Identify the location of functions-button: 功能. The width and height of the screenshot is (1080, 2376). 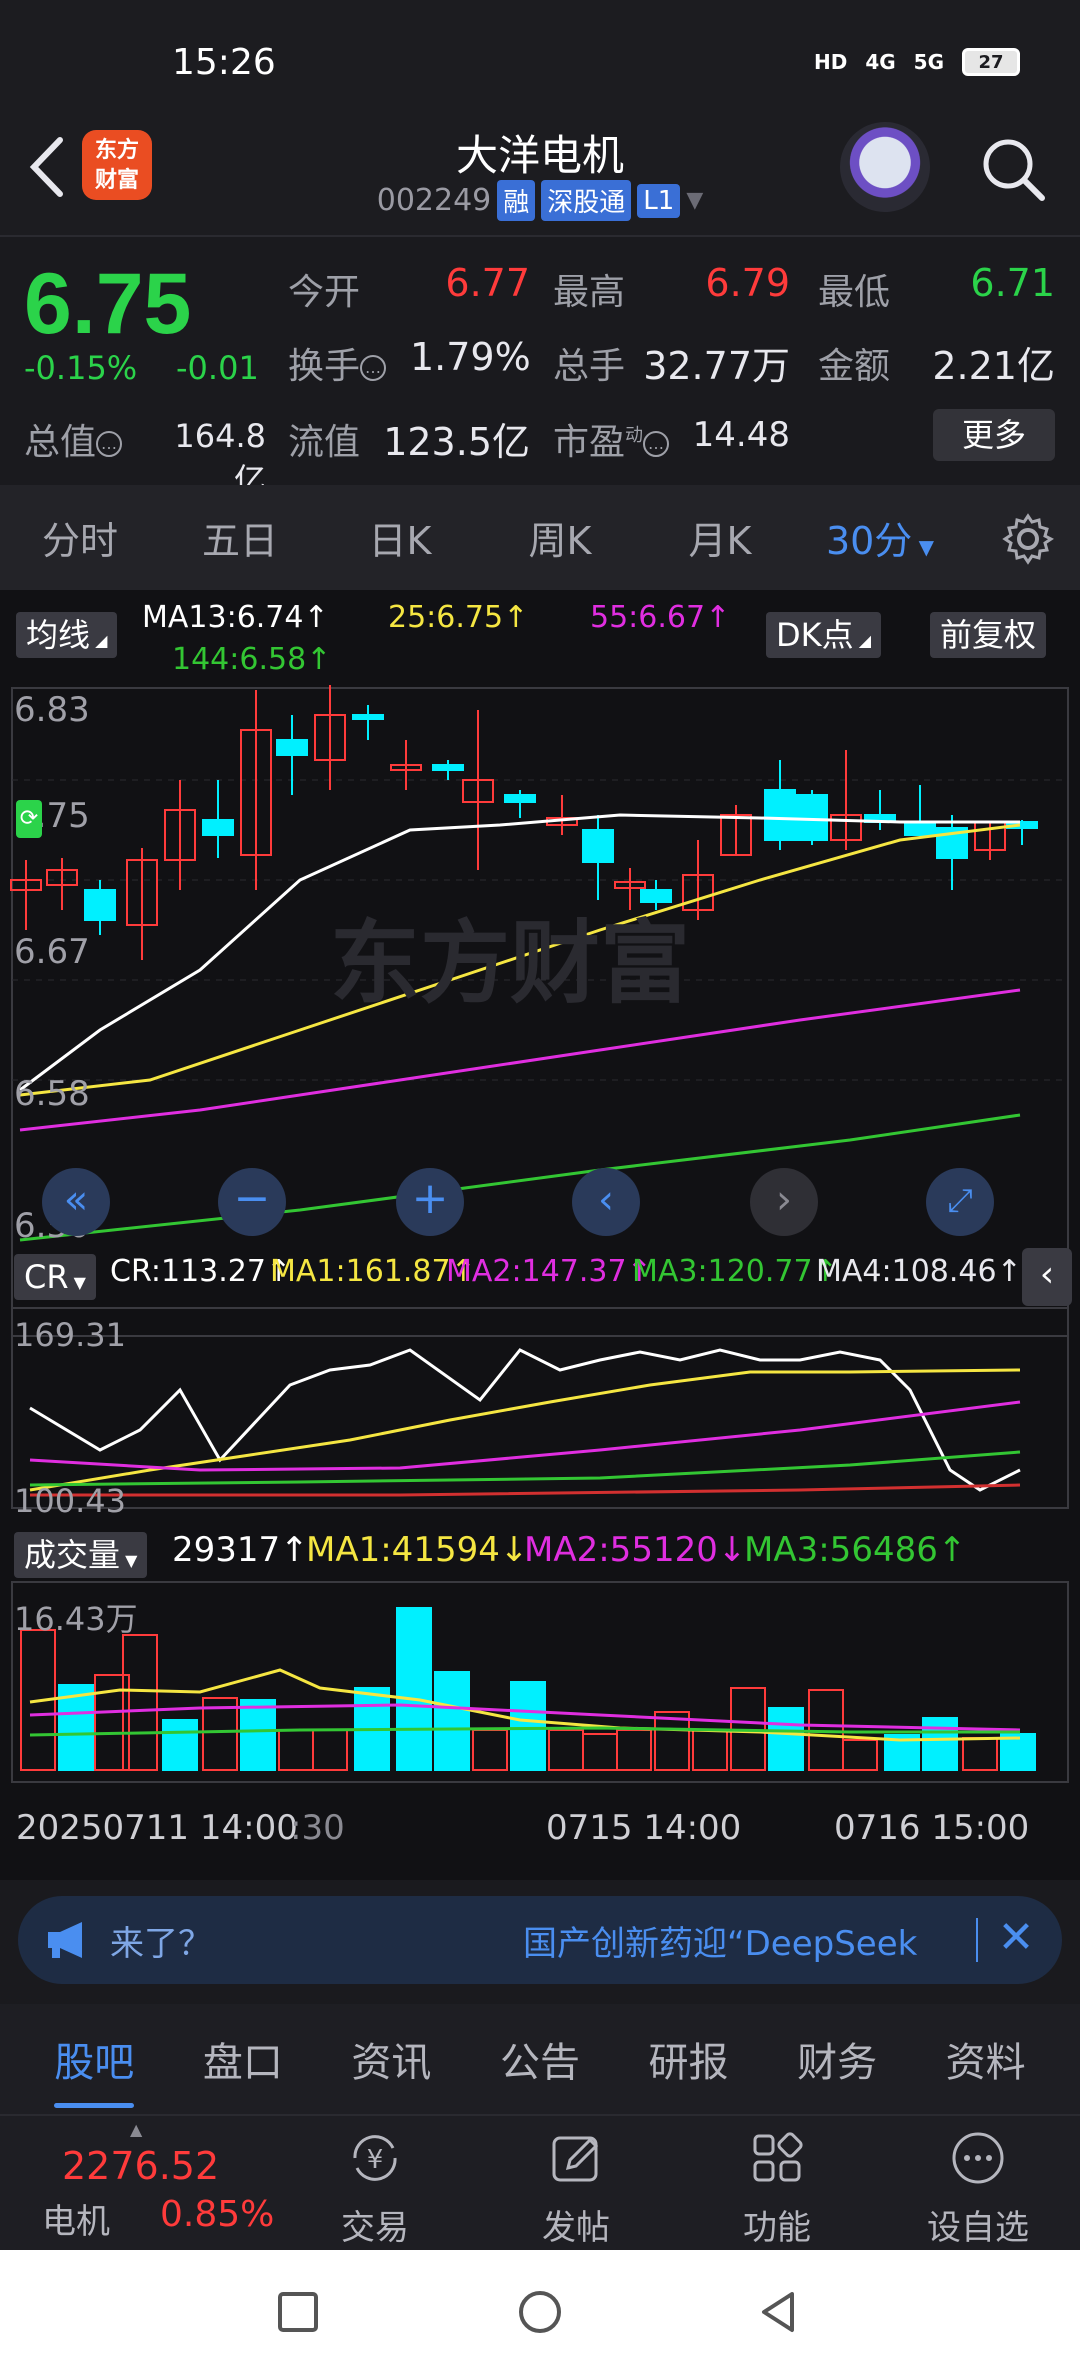
(777, 2188).